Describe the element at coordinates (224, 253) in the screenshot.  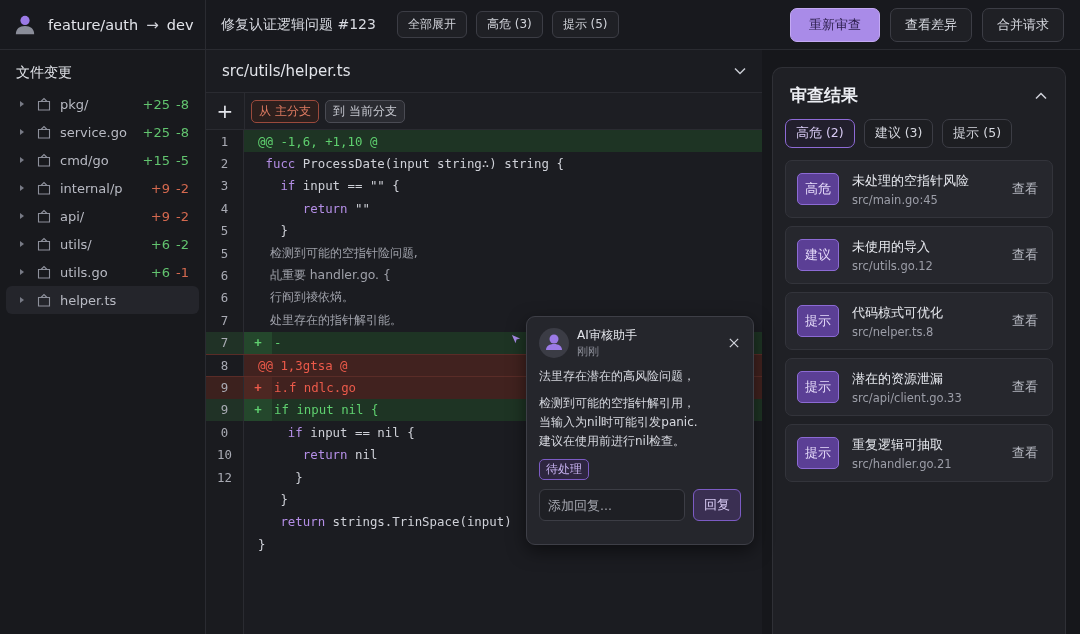
I see `line-number: 5` at that location.